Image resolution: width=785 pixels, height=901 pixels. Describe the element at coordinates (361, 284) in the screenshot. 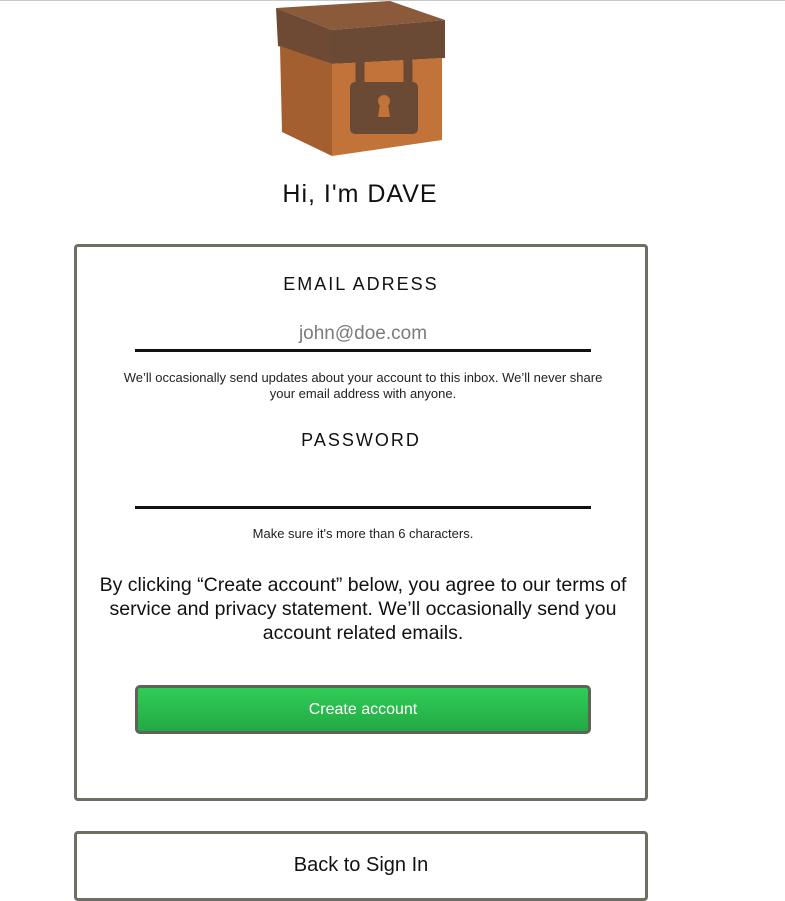

I see `email-label: EMAIL ADRESS` at that location.